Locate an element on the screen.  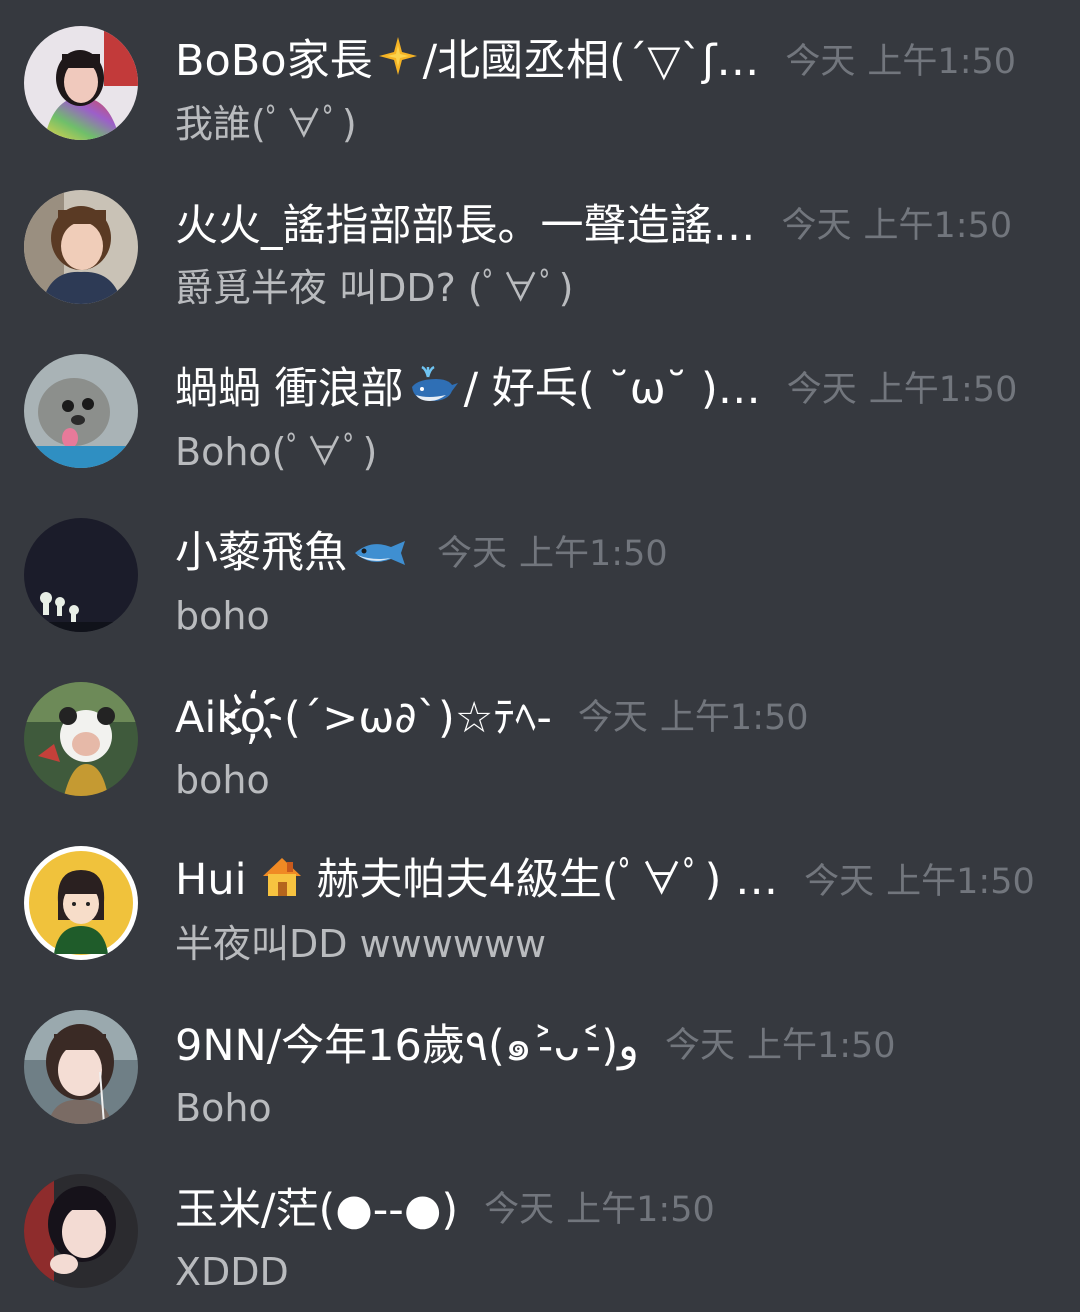
message-row: 9NN/今年16歲٩(๑˃̵ᴗ˂̵)و 今天 上午1:50 Boho is located at coordinates (540, 1066).